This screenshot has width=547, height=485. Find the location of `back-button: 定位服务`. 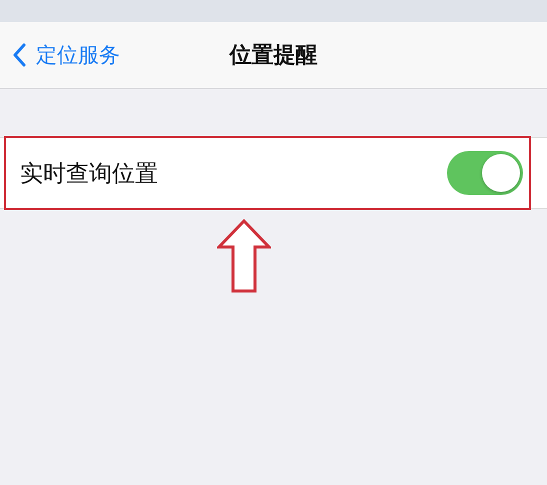

back-button: 定位服务 is located at coordinates (60, 55).